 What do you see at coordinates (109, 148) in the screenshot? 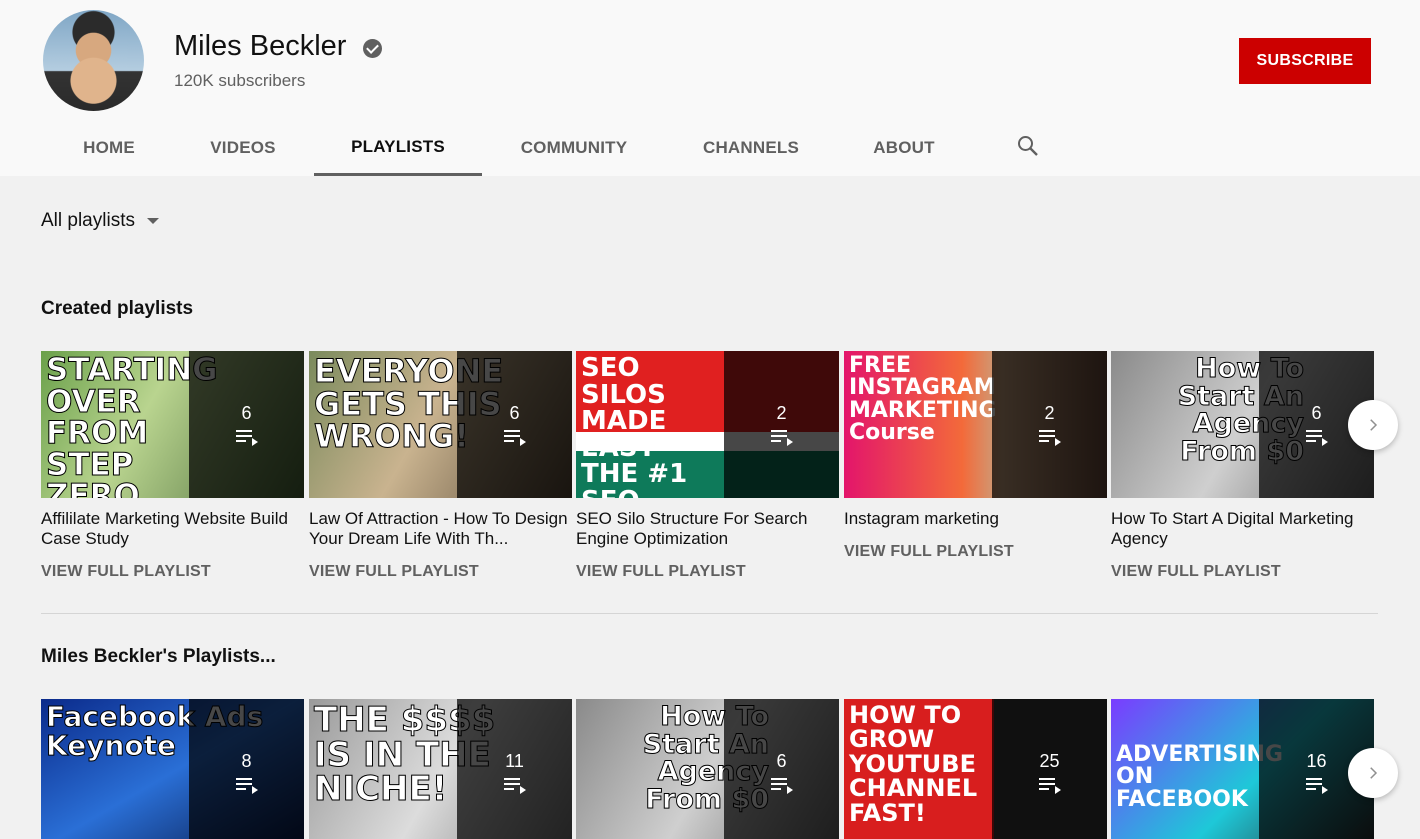
I see `tab-home: HOME` at bounding box center [109, 148].